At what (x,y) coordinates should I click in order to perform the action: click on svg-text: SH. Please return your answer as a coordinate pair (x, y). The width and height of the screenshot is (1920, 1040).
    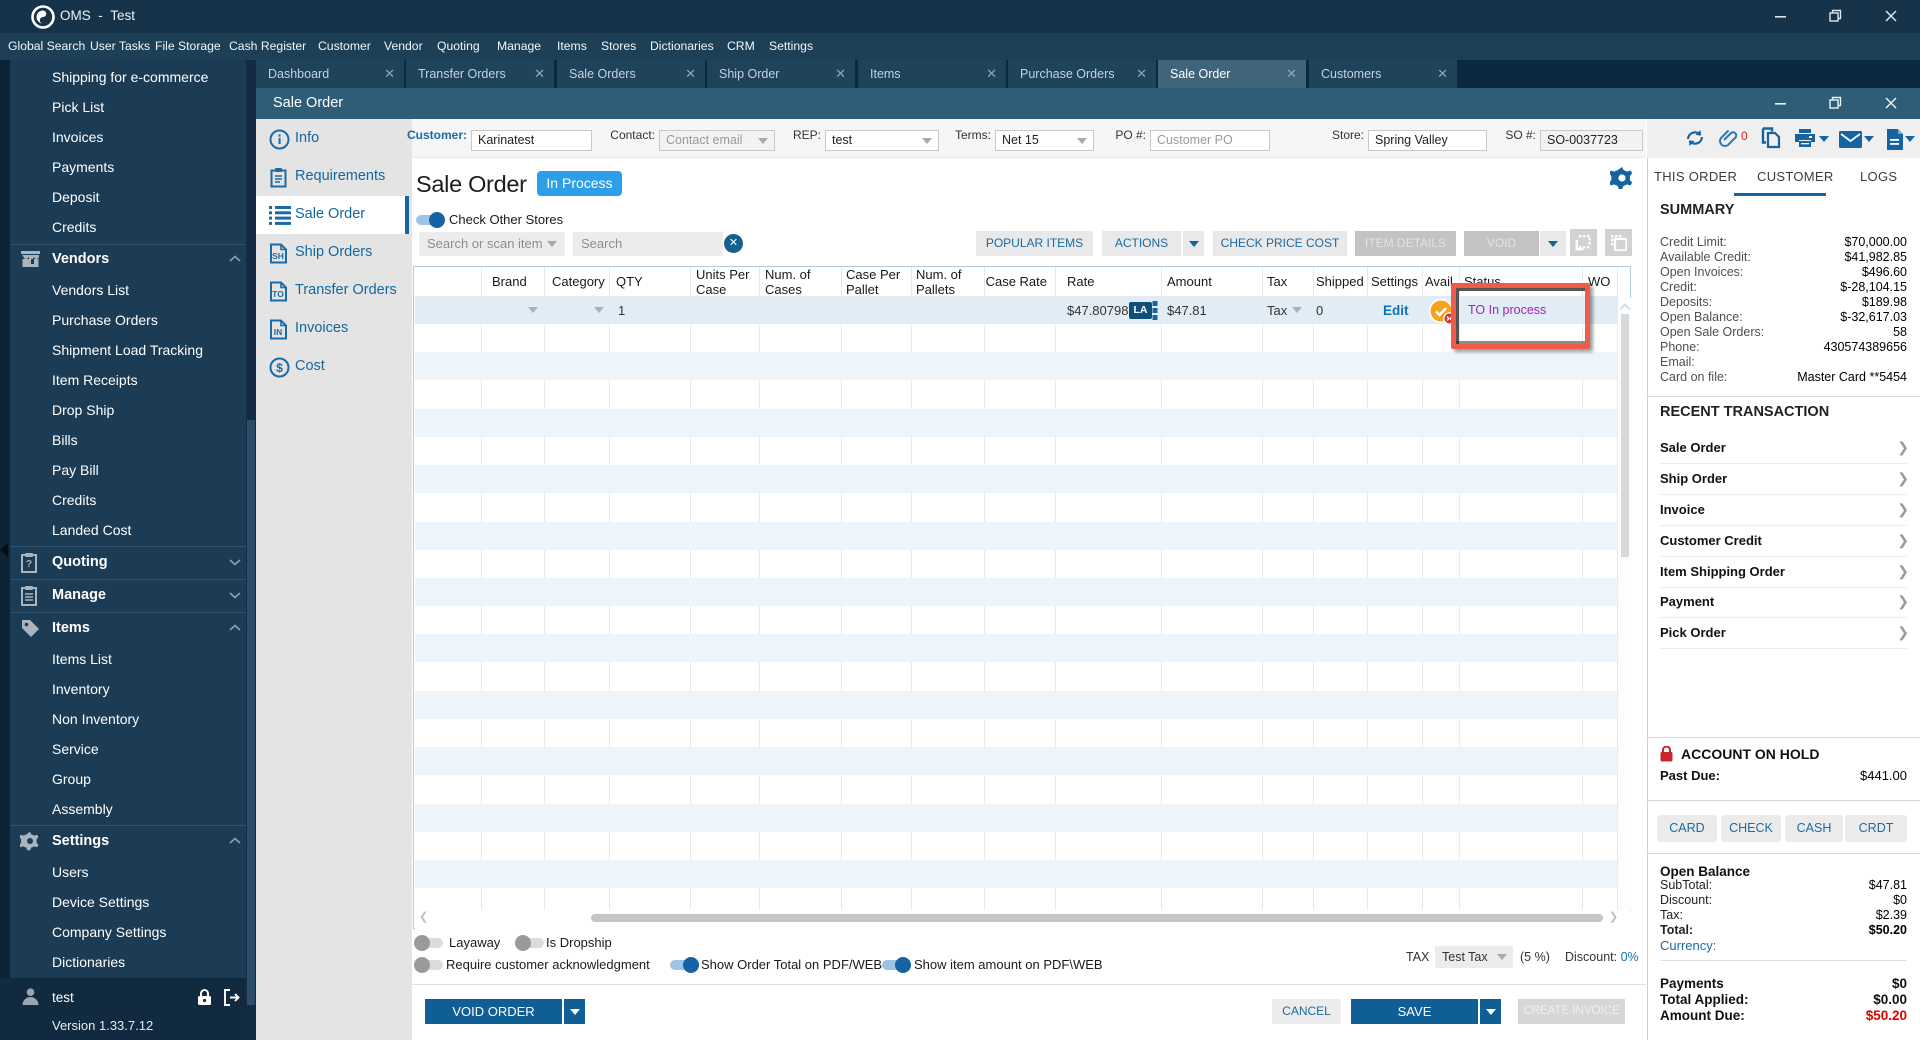
    Looking at the image, I should click on (278, 256).